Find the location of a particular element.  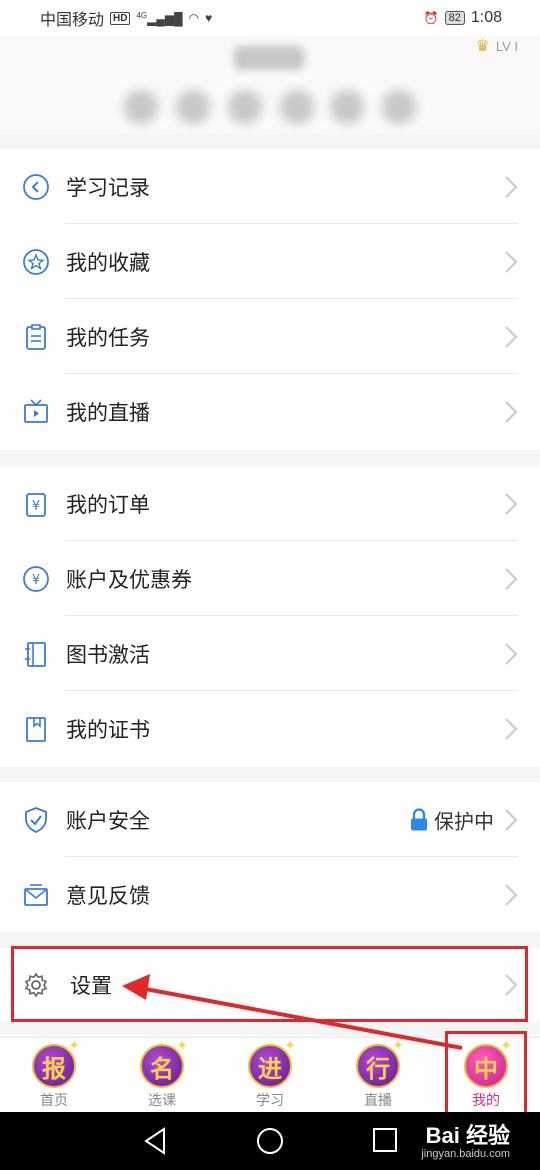

menu-row-certificates: 我的证书 is located at coordinates (270, 728).